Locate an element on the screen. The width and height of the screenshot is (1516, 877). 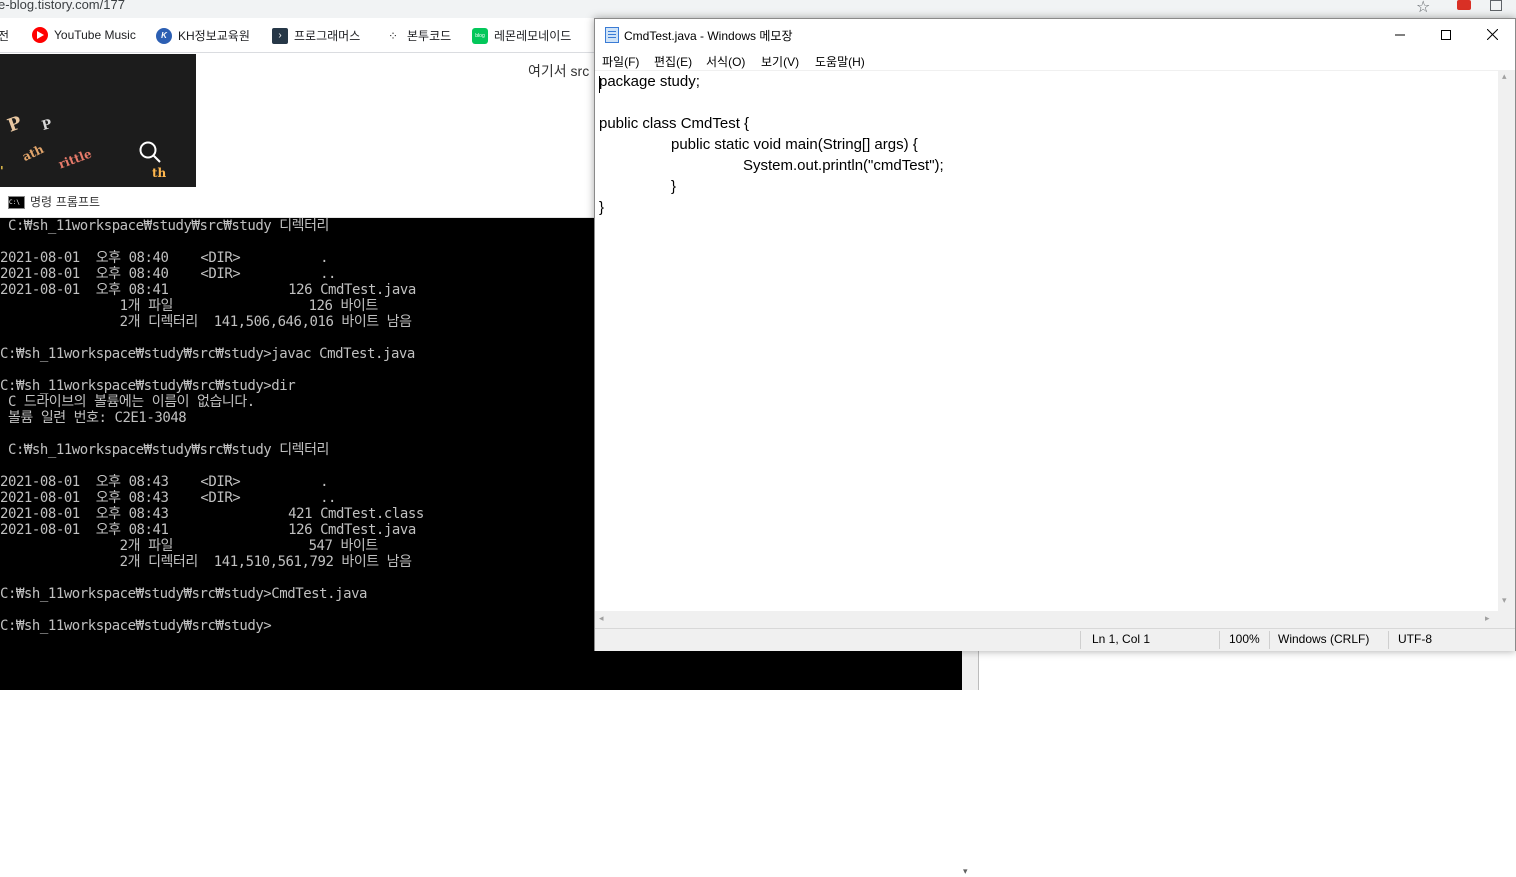
menu-view: 보기(V) is located at coordinates (780, 61).